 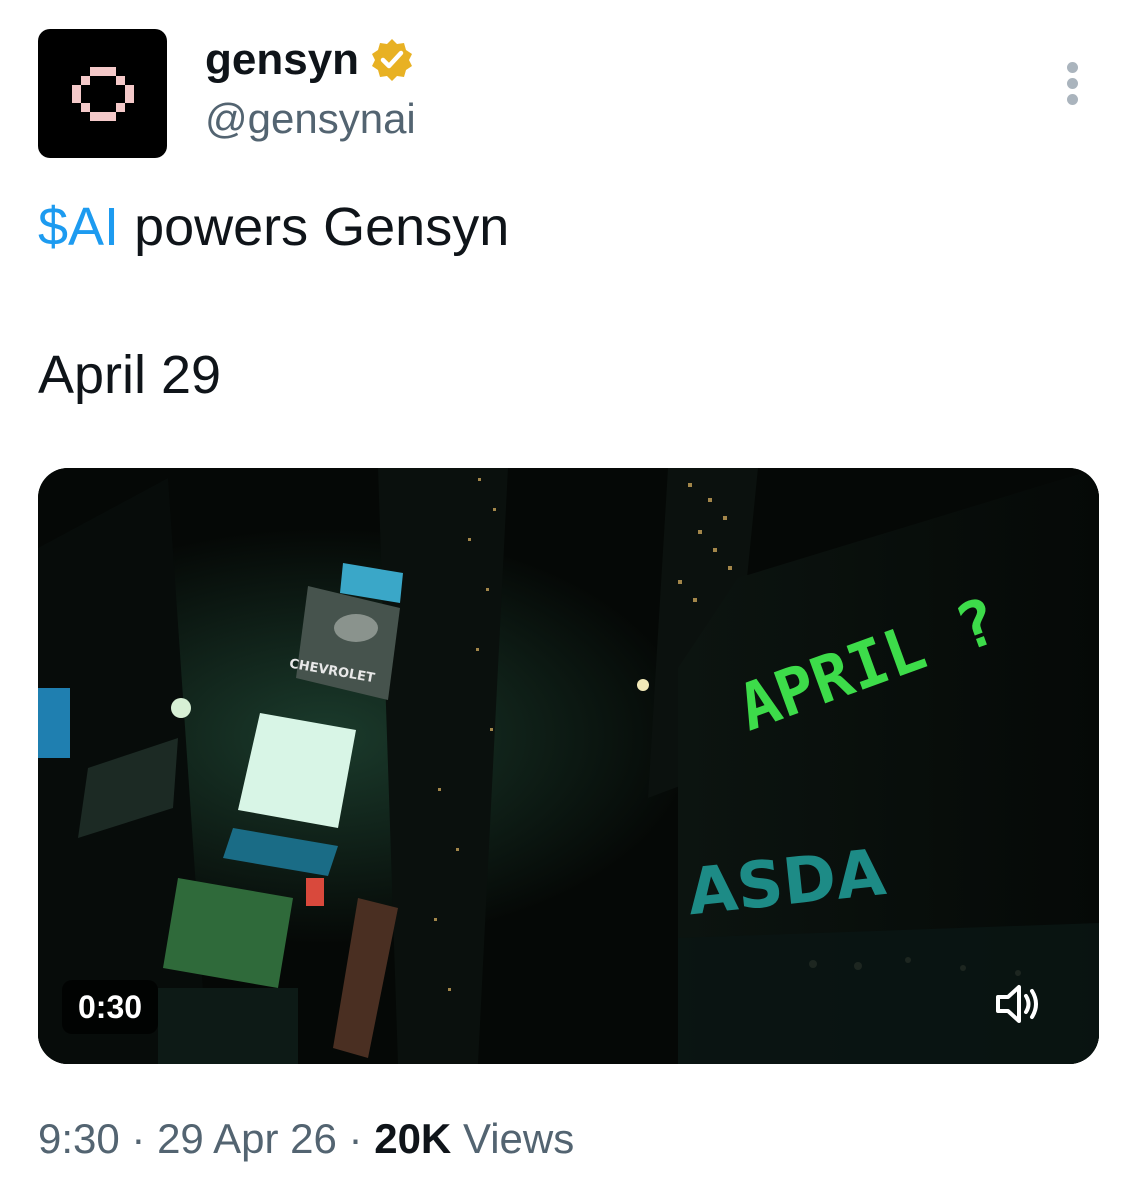 I want to click on verified-badge-icon, so click(x=392, y=60).